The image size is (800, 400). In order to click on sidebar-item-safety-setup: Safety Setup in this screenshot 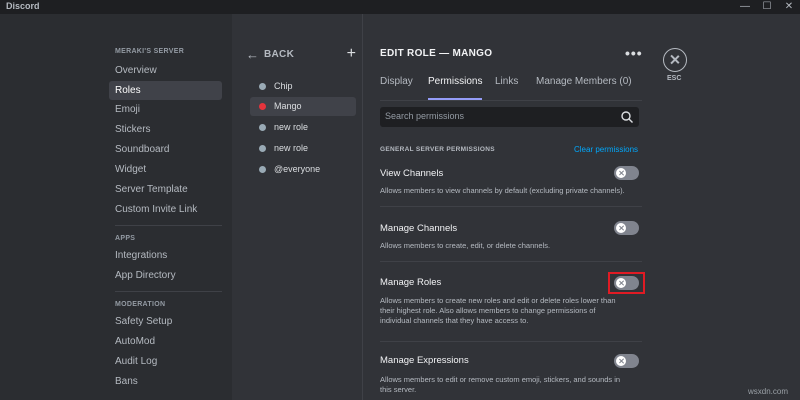, I will do `click(165, 321)`.